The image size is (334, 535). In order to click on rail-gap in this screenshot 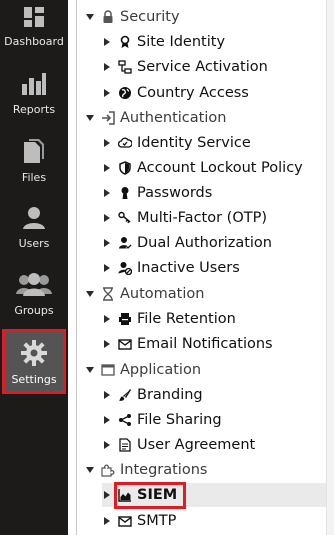, I will do `click(72, 267)`.